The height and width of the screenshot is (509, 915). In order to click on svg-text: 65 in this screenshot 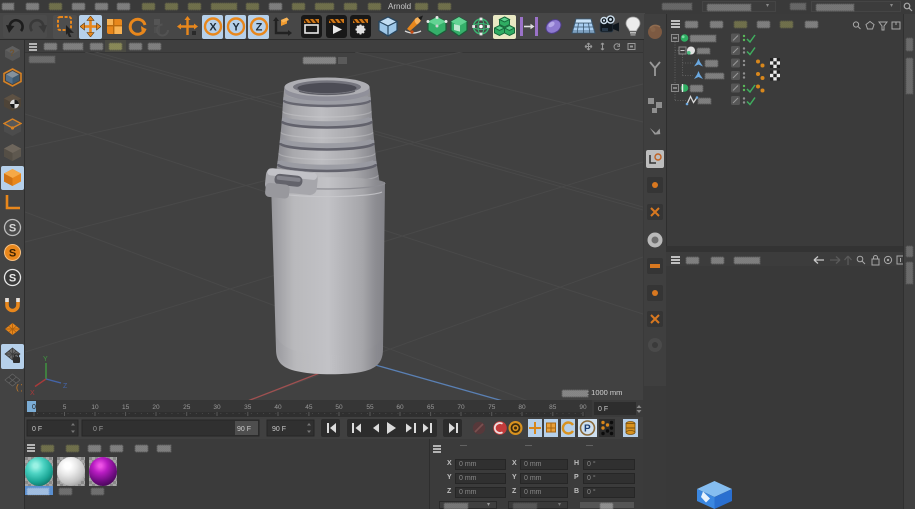, I will do `click(431, 407)`.